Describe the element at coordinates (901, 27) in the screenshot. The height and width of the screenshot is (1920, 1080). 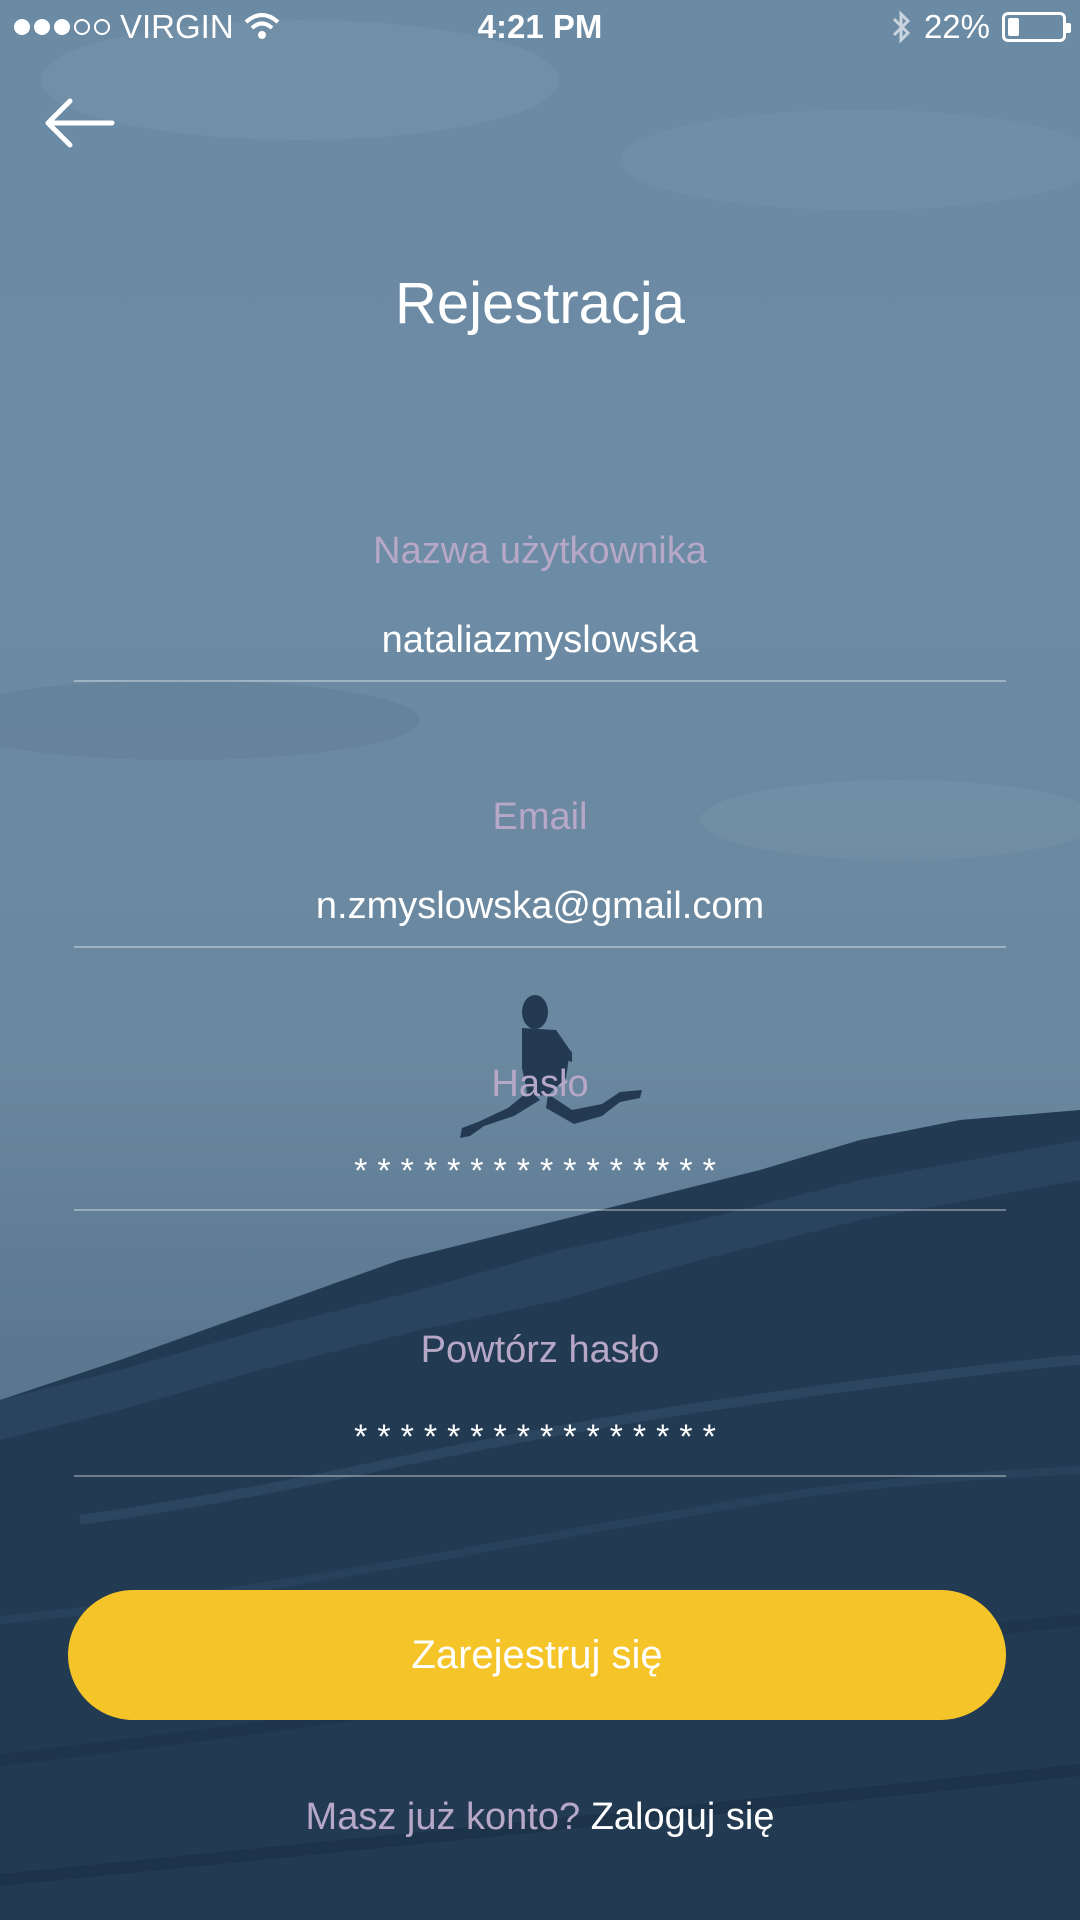
I see `bluetooth-icon` at that location.